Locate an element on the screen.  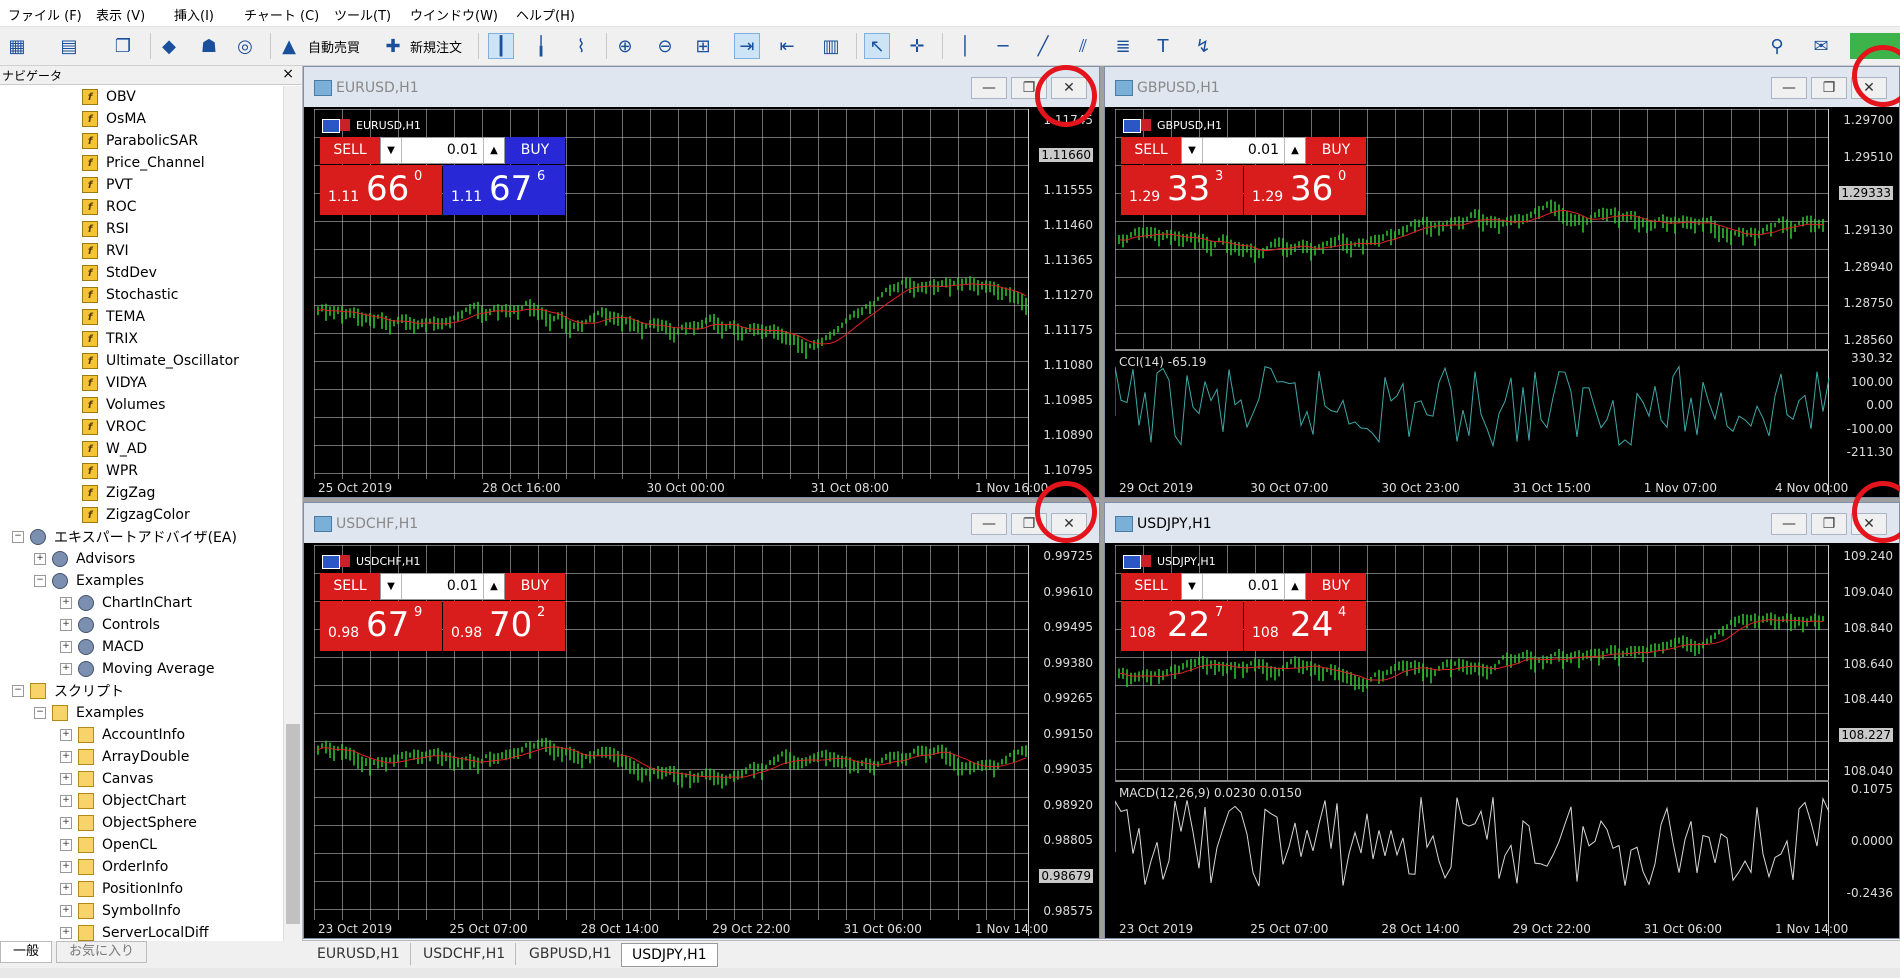
navigator-item: f ROC is located at coordinates (109, 207).